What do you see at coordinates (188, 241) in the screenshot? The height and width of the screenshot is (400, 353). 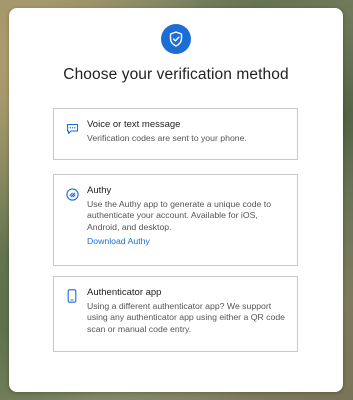 I see `download-authy-link: Download Authy` at bounding box center [188, 241].